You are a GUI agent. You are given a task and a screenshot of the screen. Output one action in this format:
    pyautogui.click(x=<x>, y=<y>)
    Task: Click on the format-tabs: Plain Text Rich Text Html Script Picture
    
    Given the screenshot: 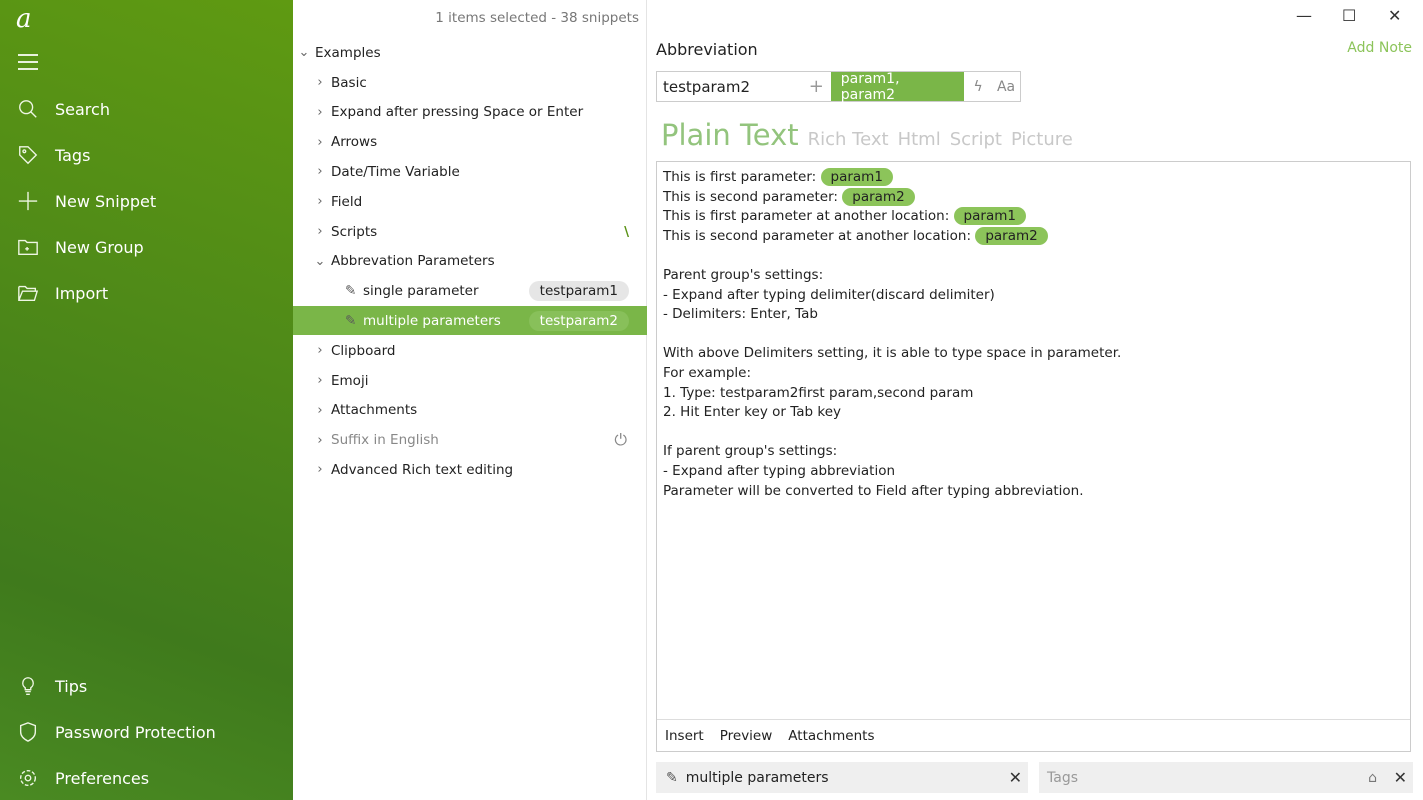 What is the action you would take?
    pyautogui.click(x=867, y=135)
    